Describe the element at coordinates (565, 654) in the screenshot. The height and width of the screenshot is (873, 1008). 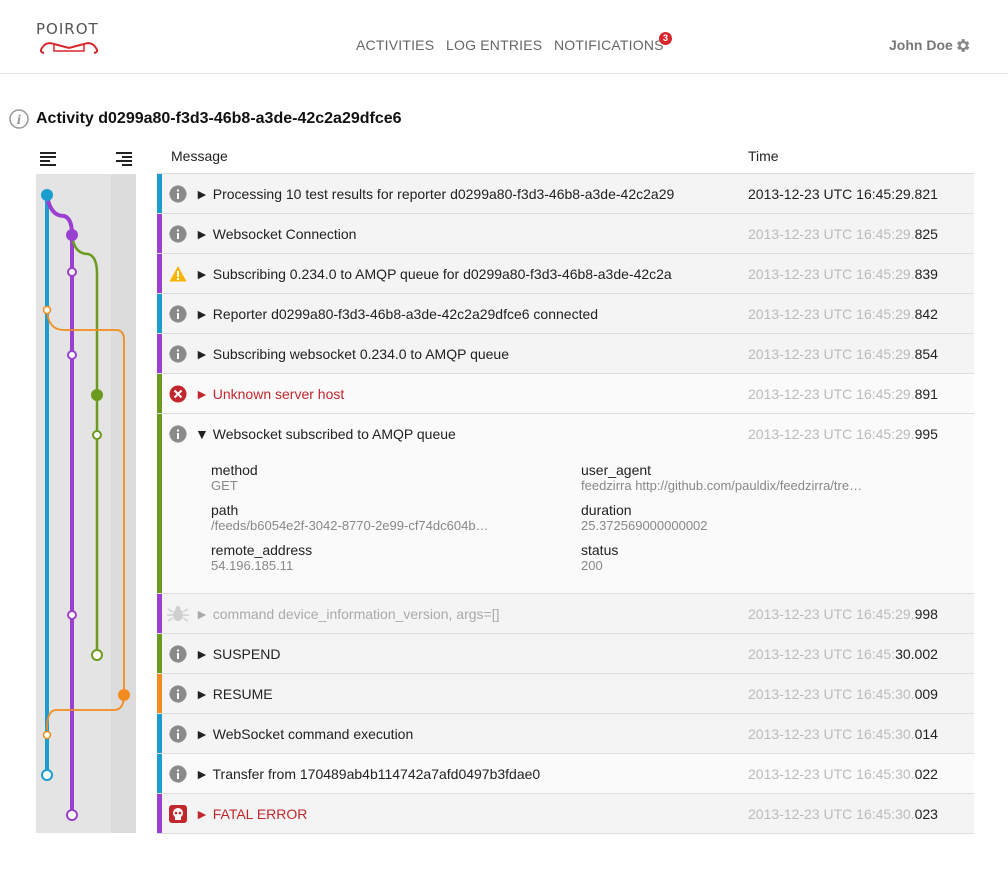
I see `log-entry-row: ► SUSPEND 2013-12-23 UTC 16:45:30.002` at that location.